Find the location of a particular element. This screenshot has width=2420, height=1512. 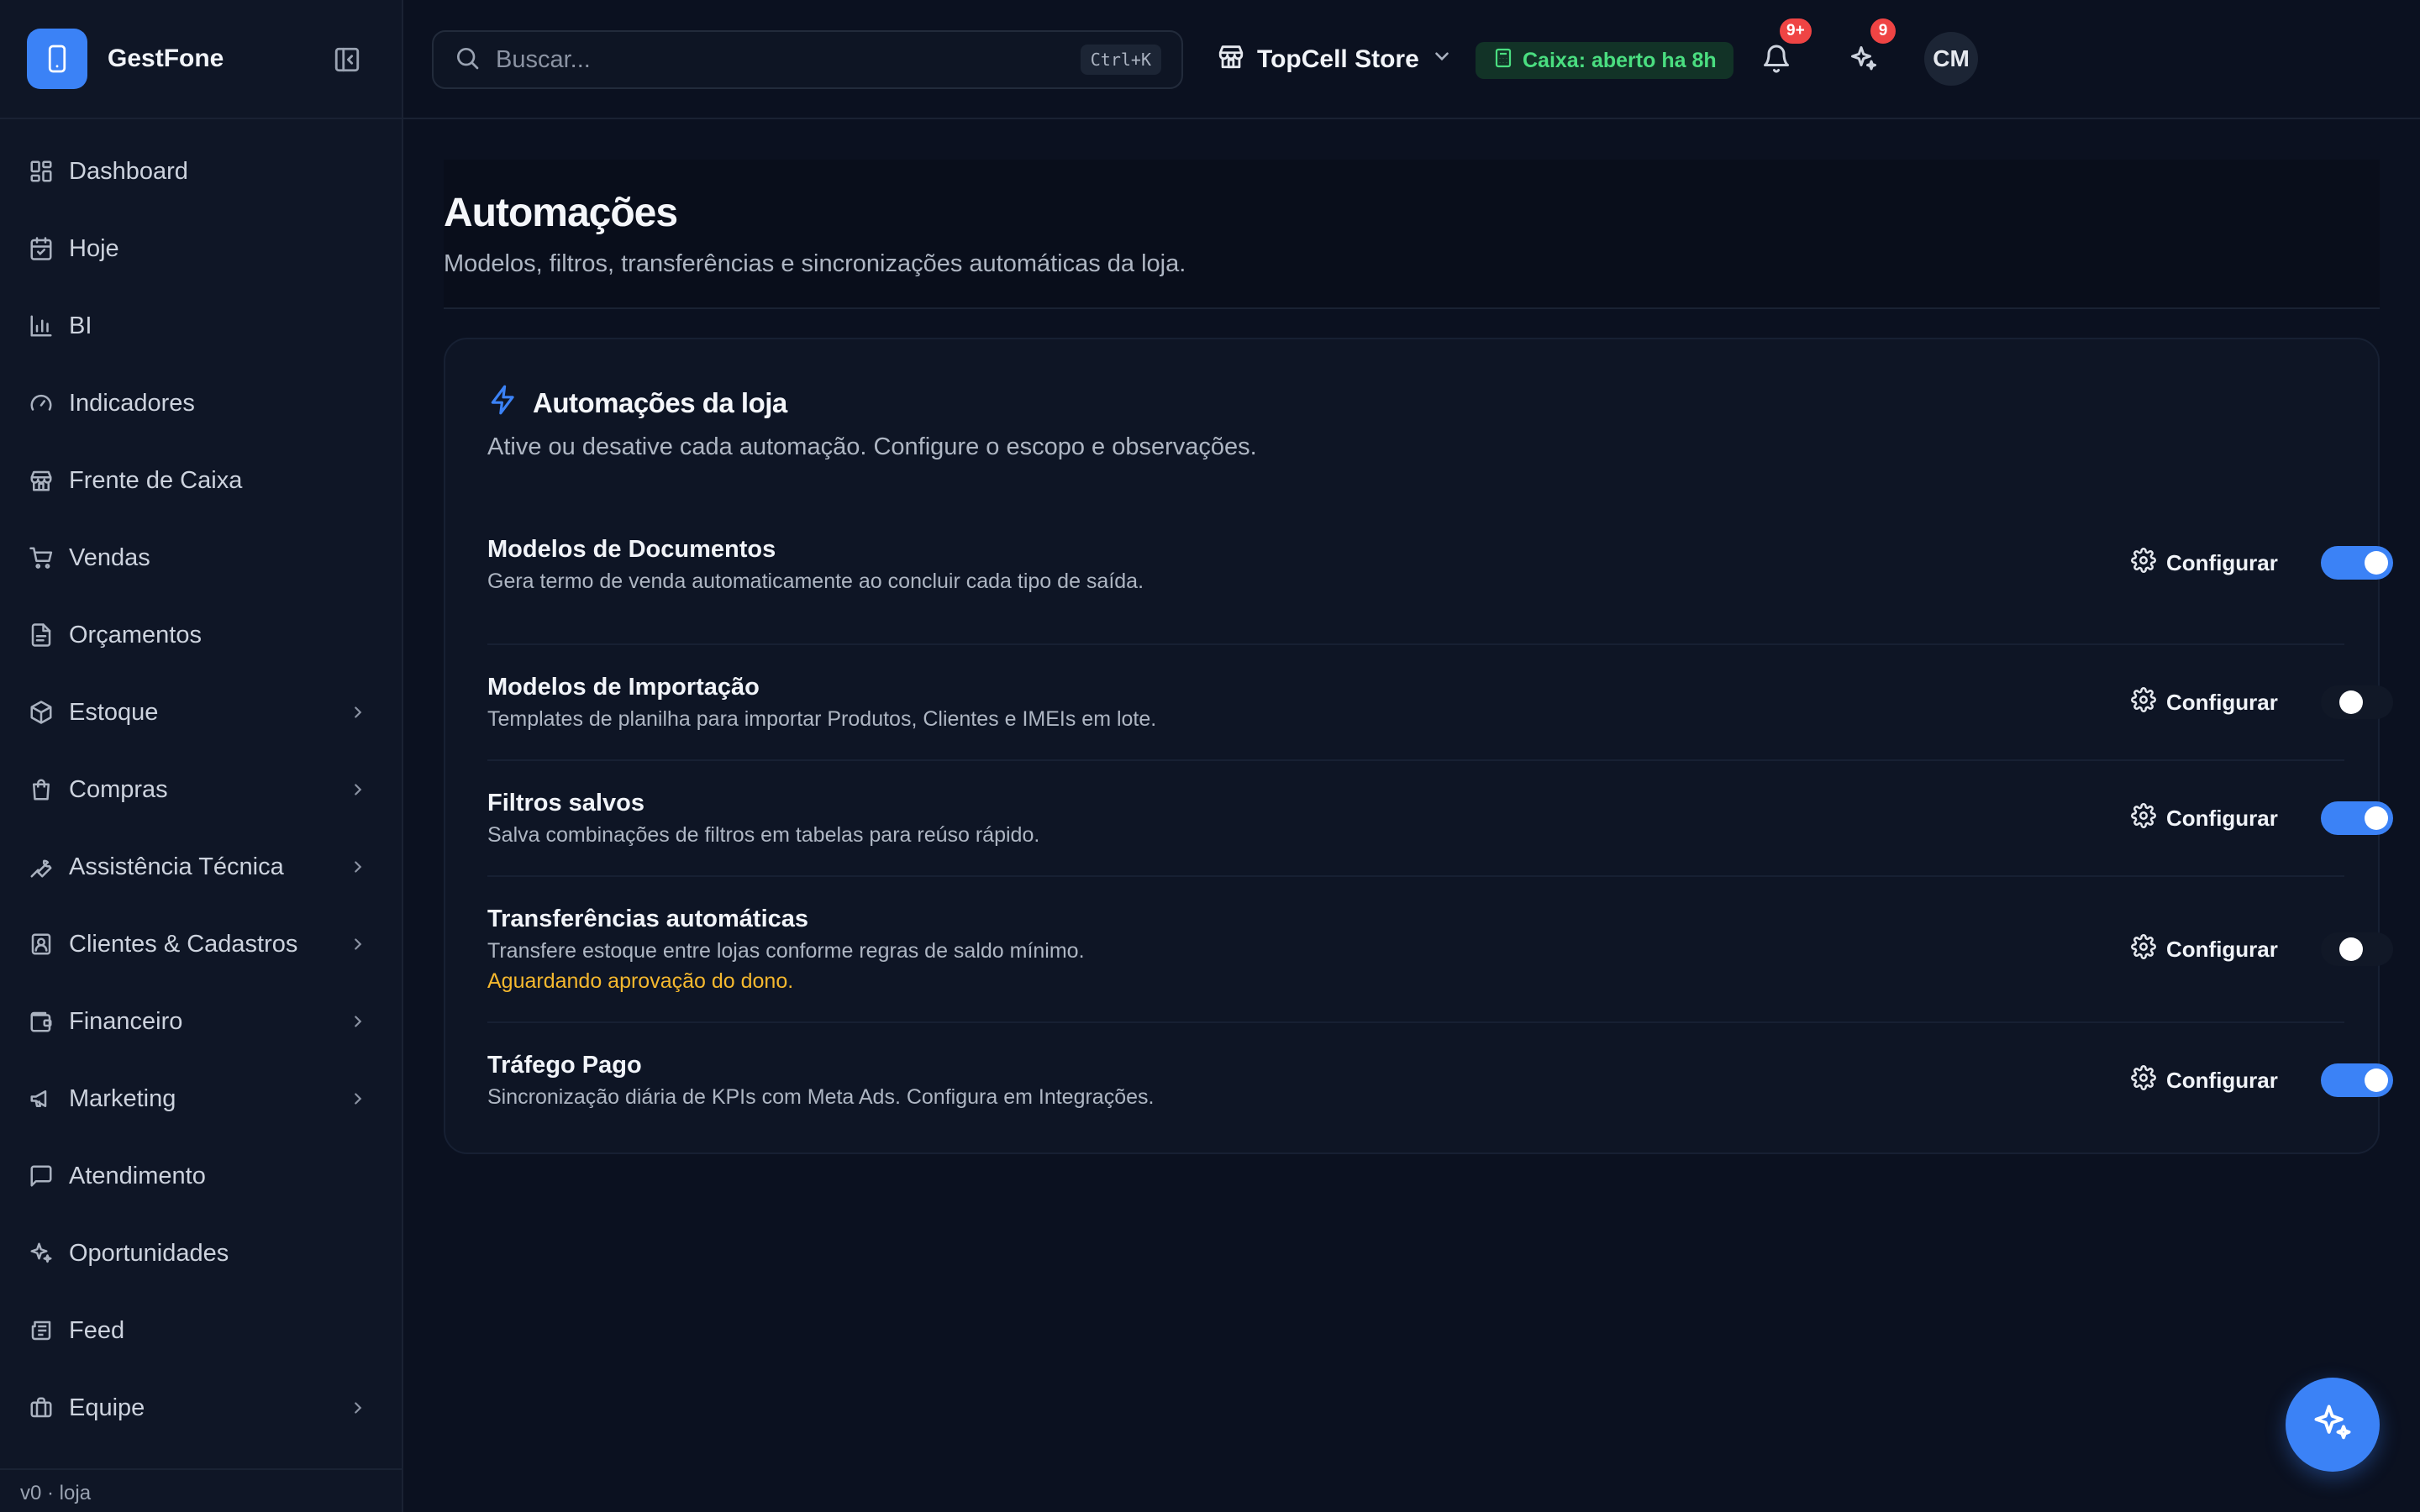

sidebar-item-frente-de-caixa: Frente de Caixa is located at coordinates (201, 480).